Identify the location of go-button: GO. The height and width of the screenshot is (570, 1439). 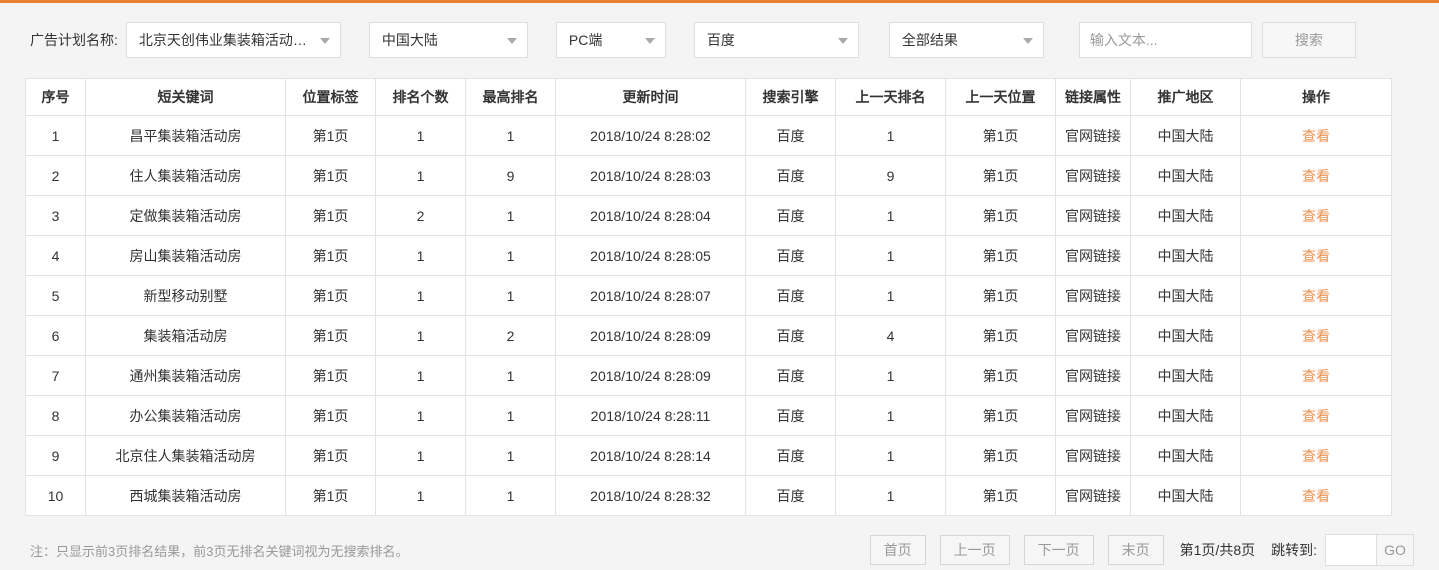
(1395, 550).